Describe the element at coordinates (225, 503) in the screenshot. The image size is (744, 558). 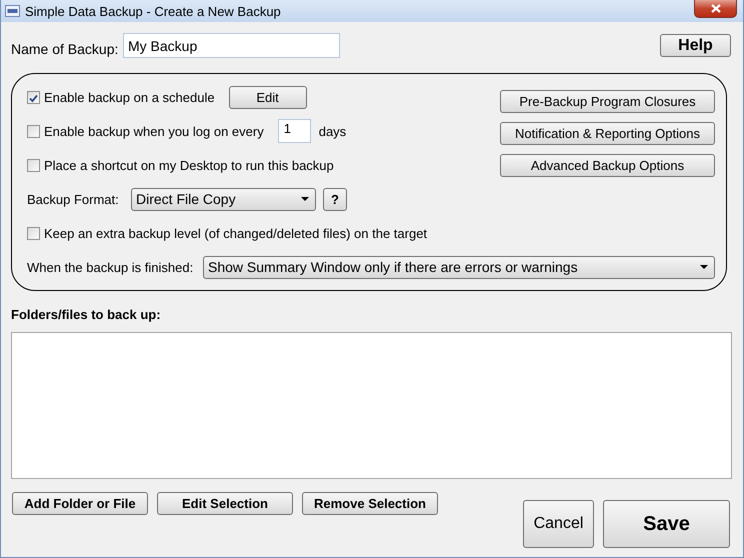
I see `list-button: Edit Selection` at that location.